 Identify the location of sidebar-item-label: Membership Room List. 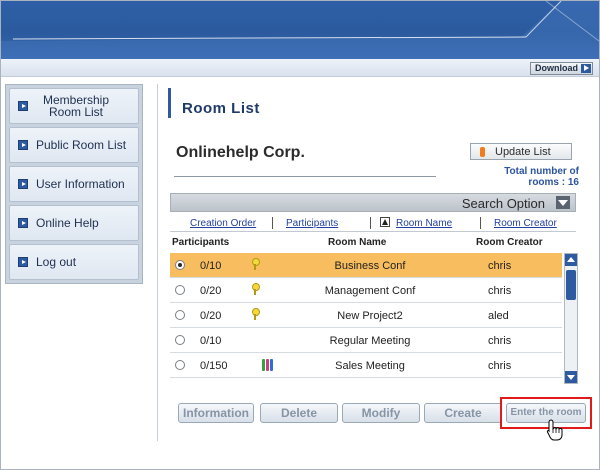
(76, 106).